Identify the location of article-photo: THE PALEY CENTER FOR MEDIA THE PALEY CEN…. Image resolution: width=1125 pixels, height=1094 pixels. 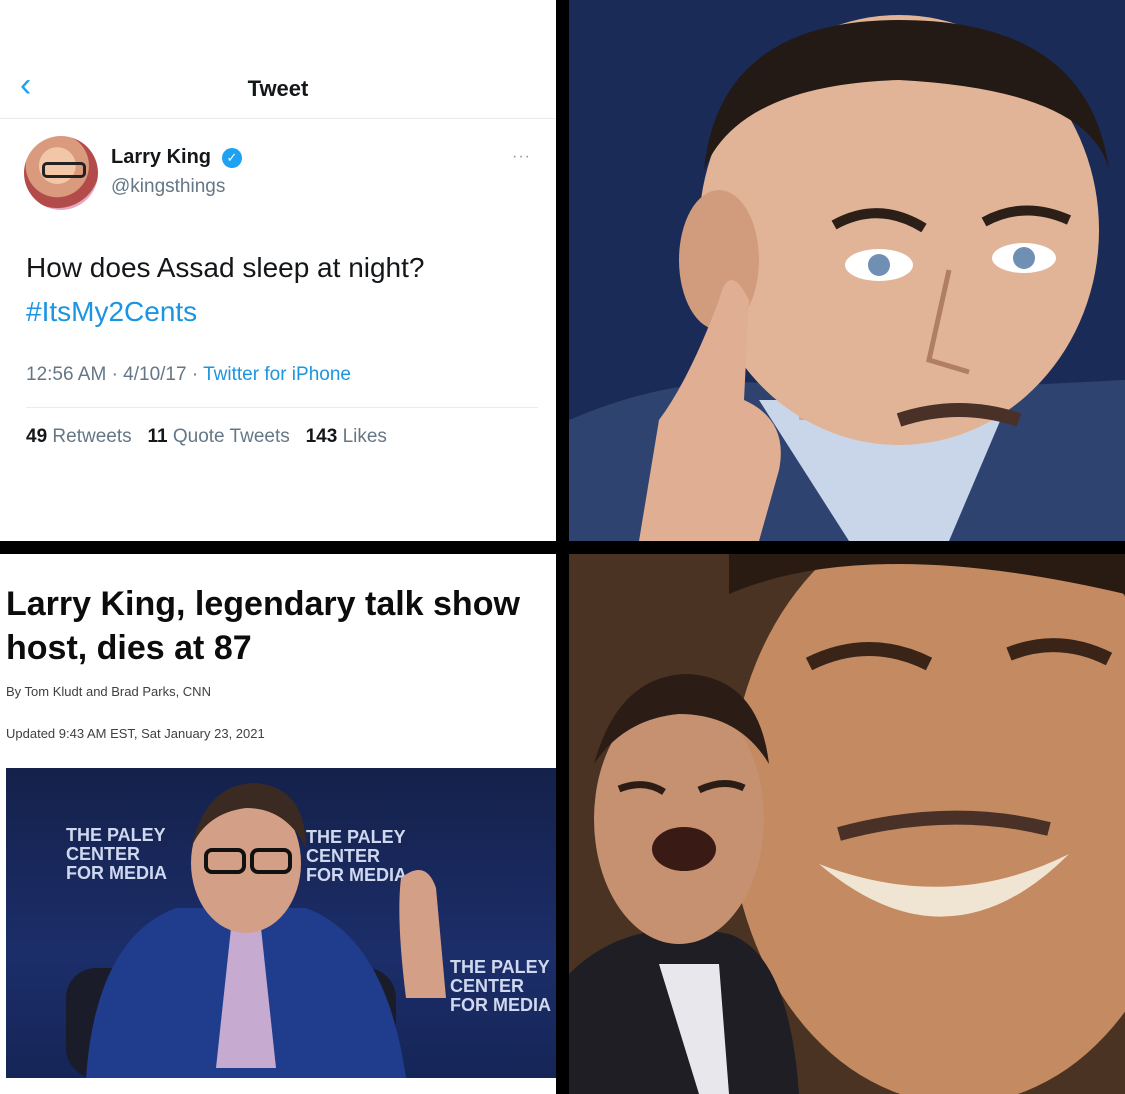
(281, 923).